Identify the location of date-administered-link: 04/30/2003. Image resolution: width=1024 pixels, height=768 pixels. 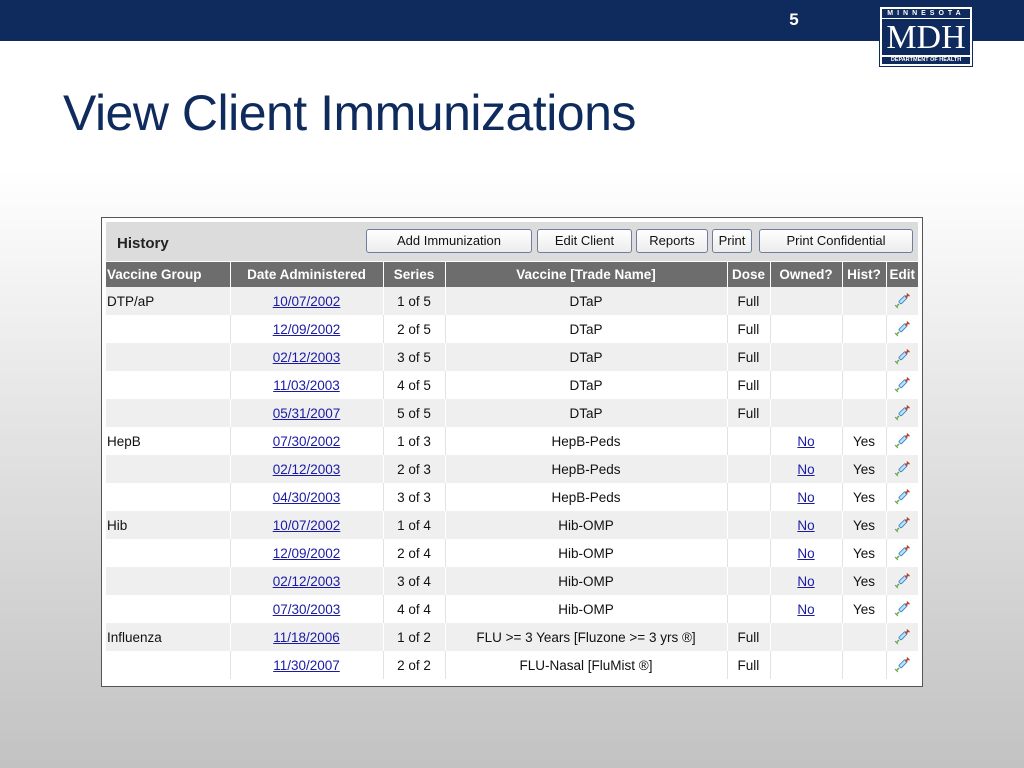
(307, 497).